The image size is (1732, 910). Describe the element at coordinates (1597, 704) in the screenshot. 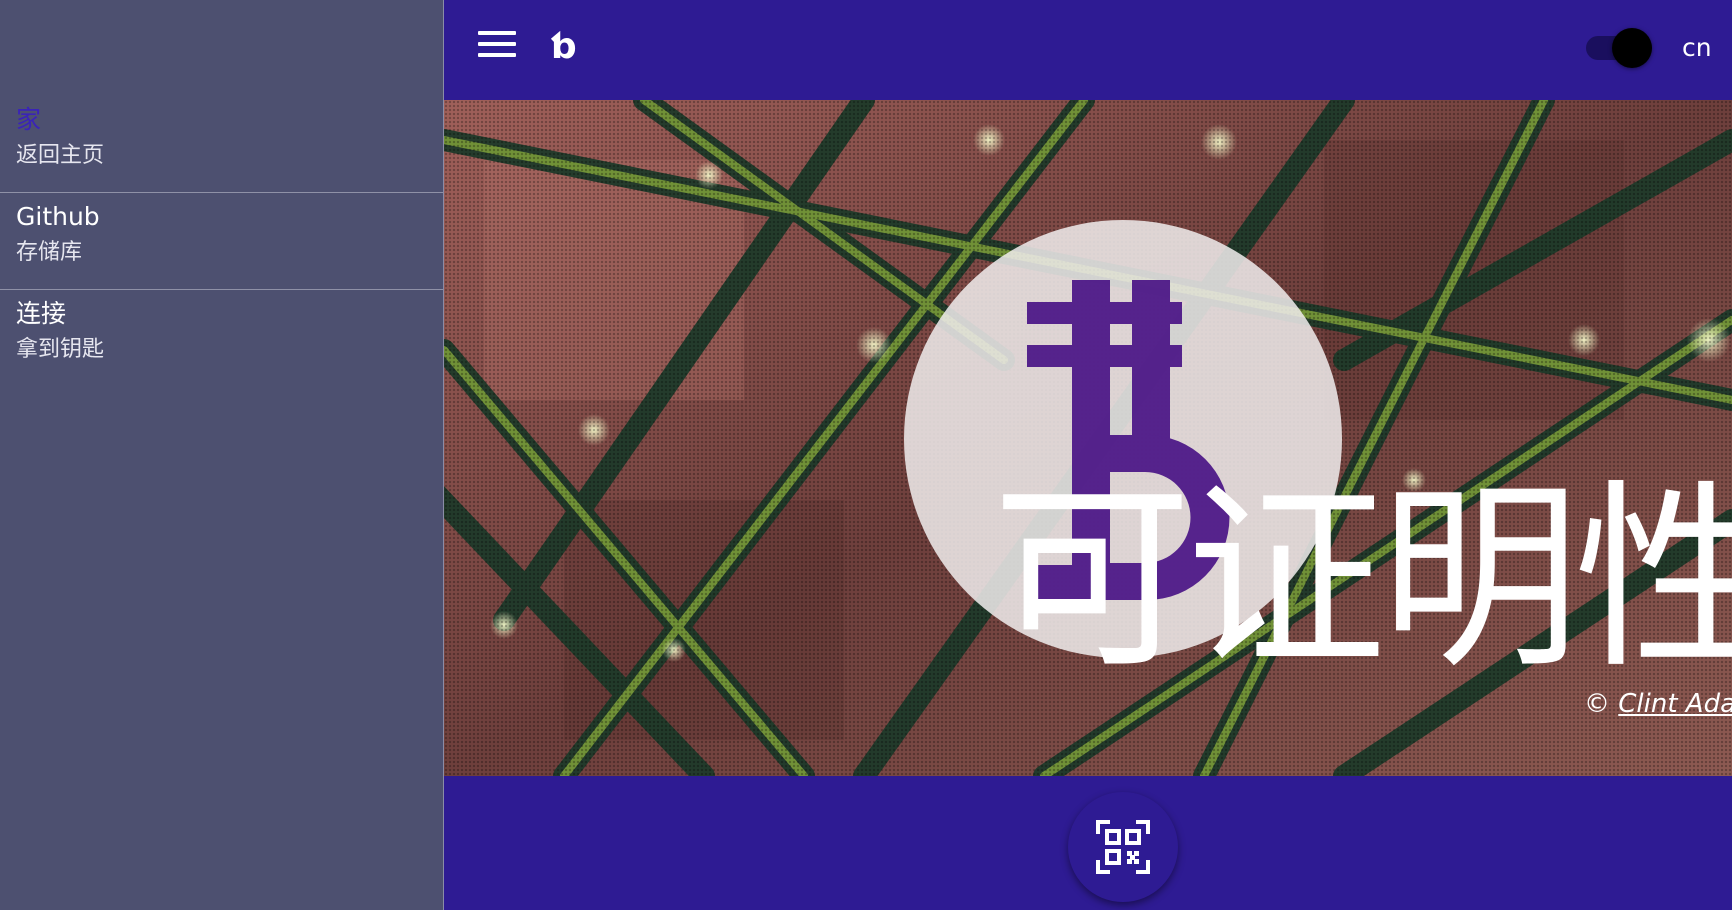

I see `copyright-symbol: ©` at that location.